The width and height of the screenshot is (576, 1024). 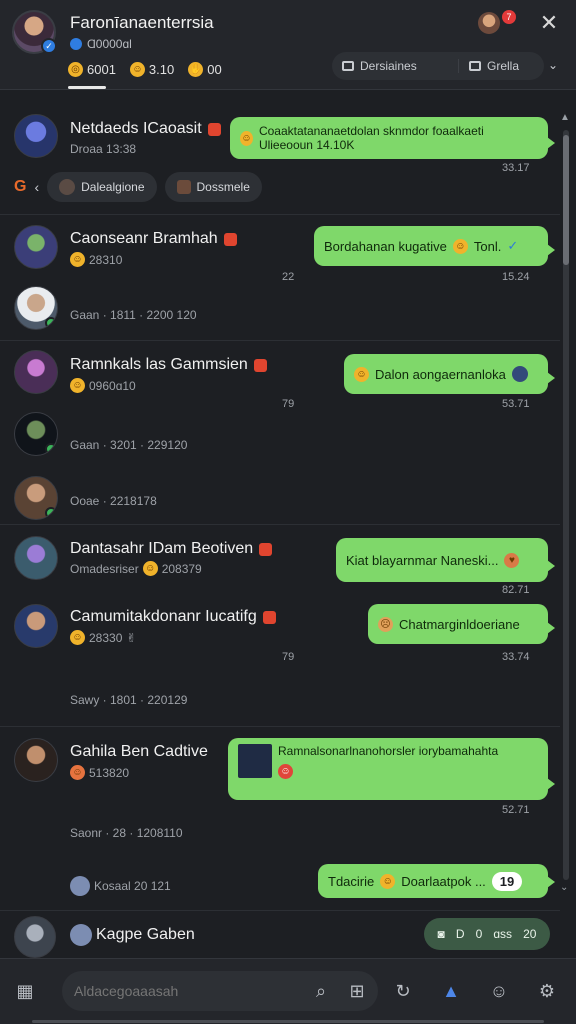 I want to click on chip-row: G ‹ Dalealgione Dossmele, so click(x=138, y=187).